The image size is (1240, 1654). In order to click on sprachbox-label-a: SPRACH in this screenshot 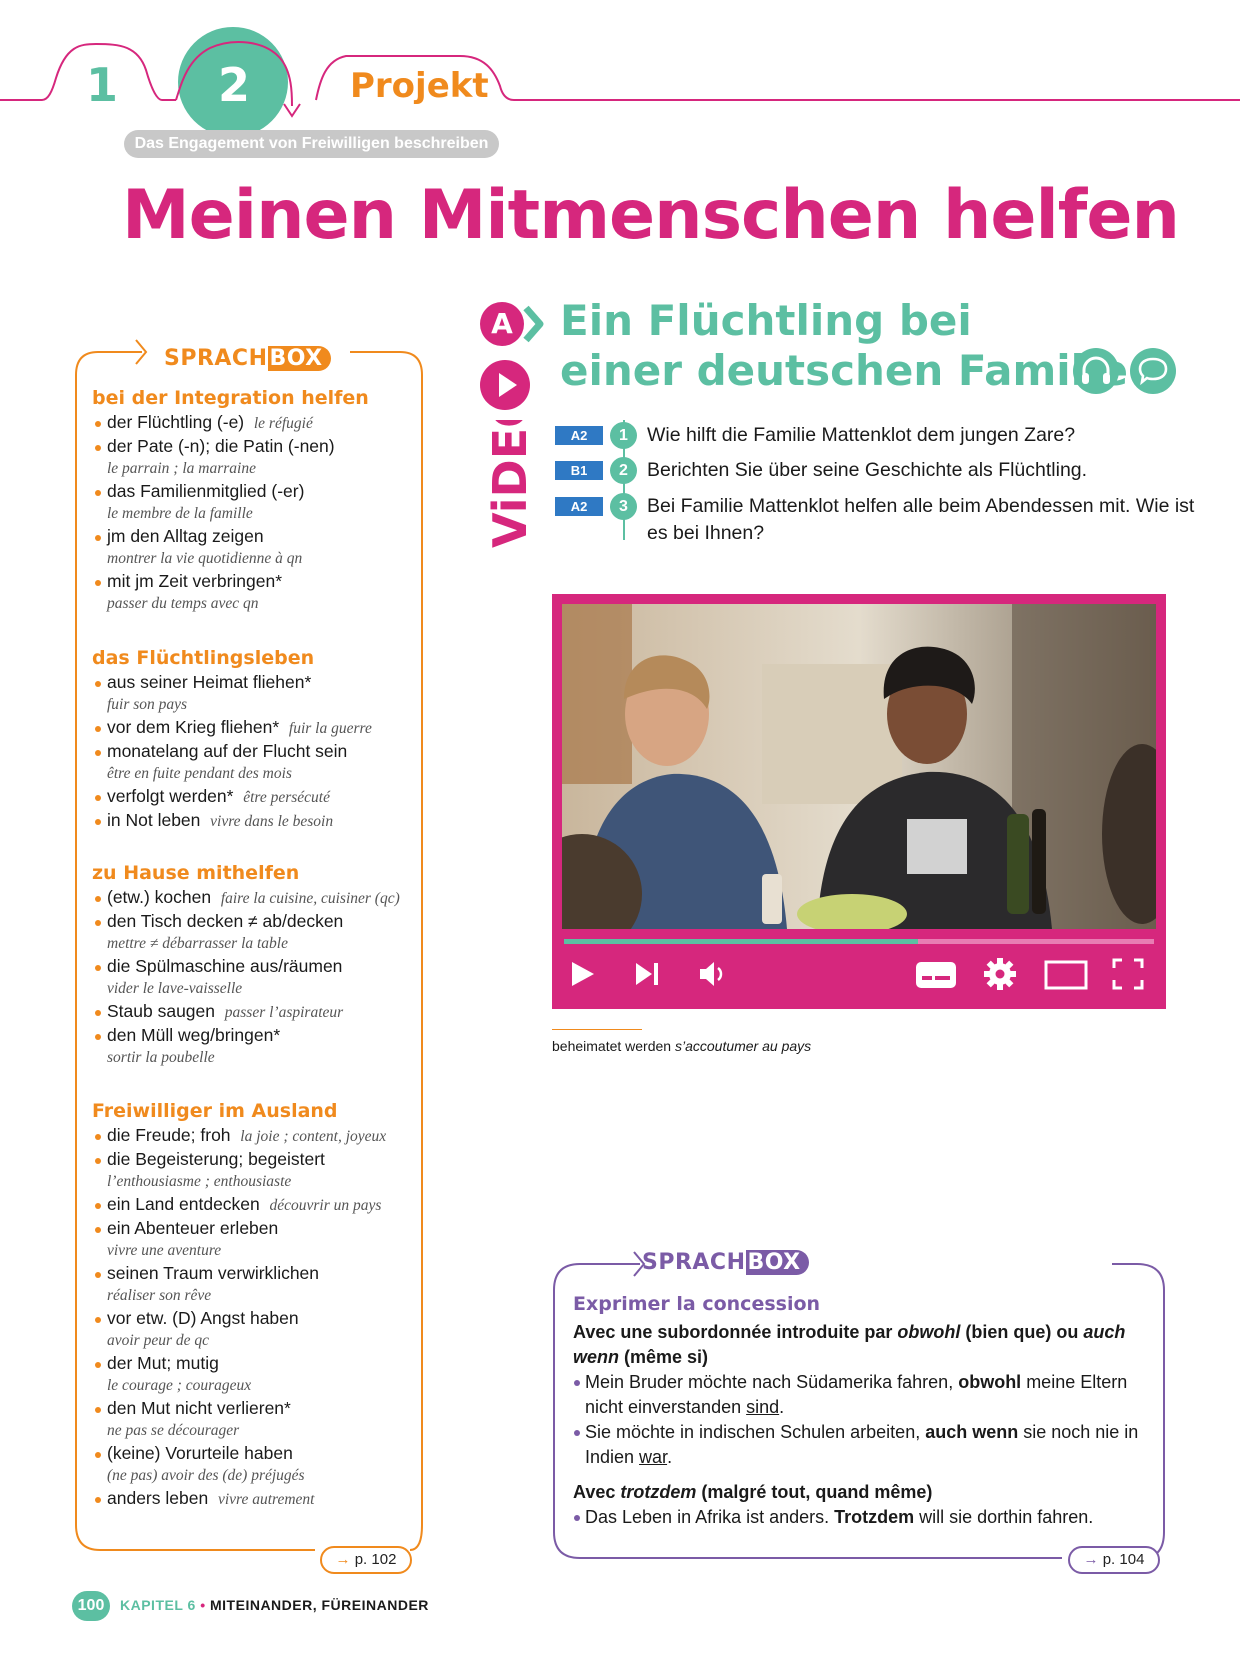, I will do `click(216, 358)`.